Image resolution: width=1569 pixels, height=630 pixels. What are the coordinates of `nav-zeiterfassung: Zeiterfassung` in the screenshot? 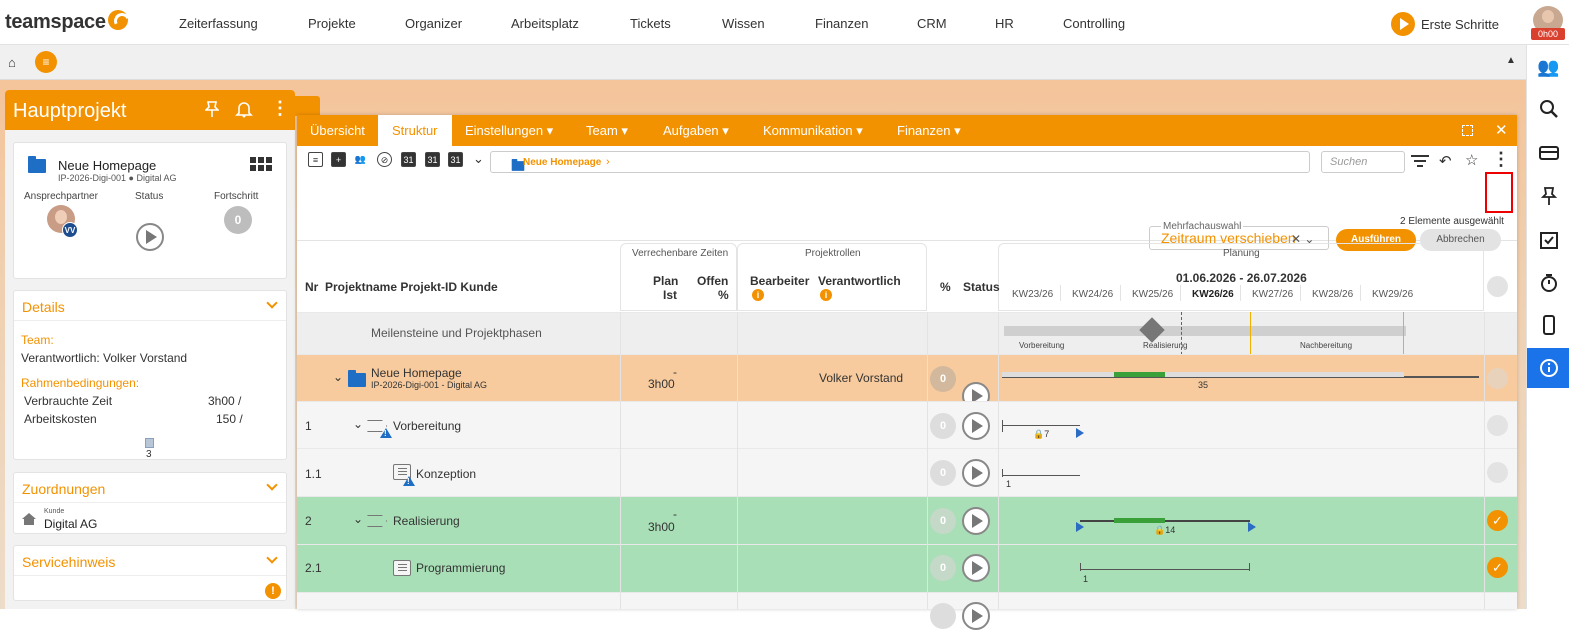 It's located at (218, 23).